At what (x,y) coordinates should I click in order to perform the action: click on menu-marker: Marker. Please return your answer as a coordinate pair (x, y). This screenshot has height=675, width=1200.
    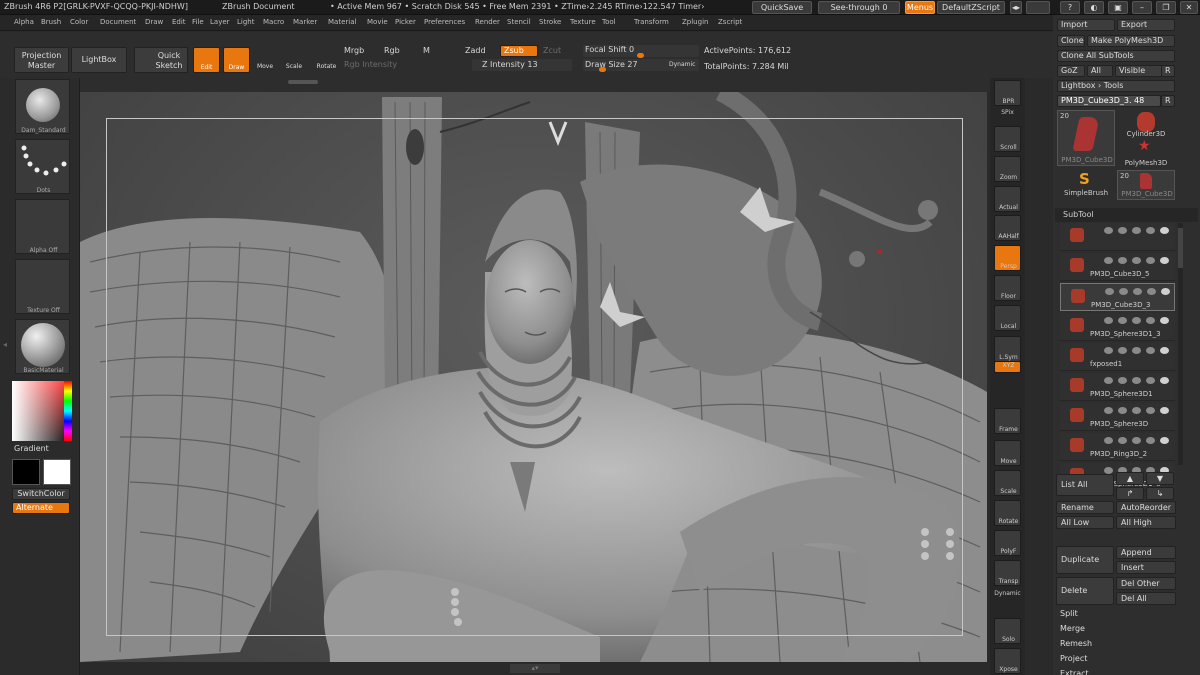
    Looking at the image, I should click on (305, 22).